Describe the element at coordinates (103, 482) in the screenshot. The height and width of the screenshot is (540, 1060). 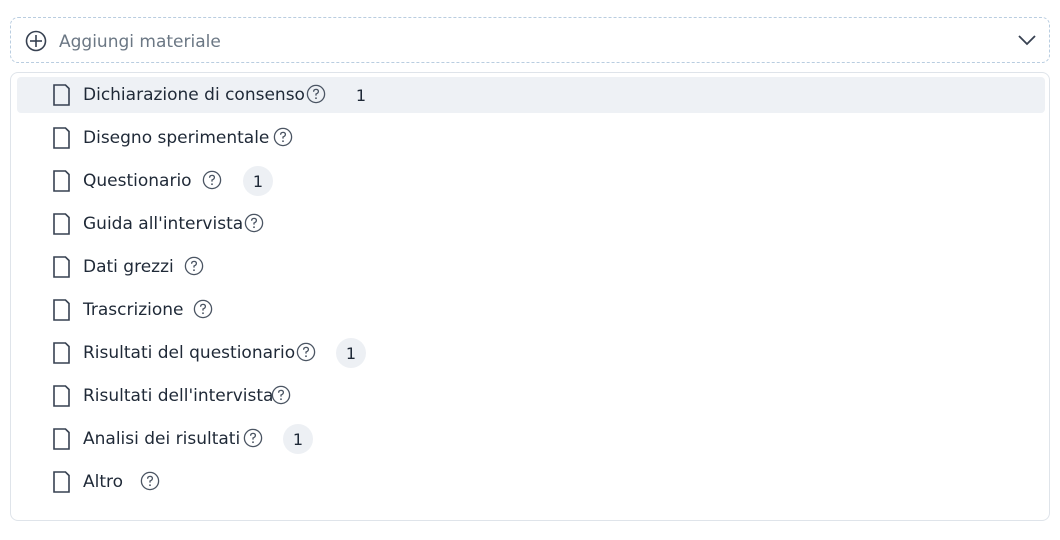
I see `list-item-label: Altro` at that location.